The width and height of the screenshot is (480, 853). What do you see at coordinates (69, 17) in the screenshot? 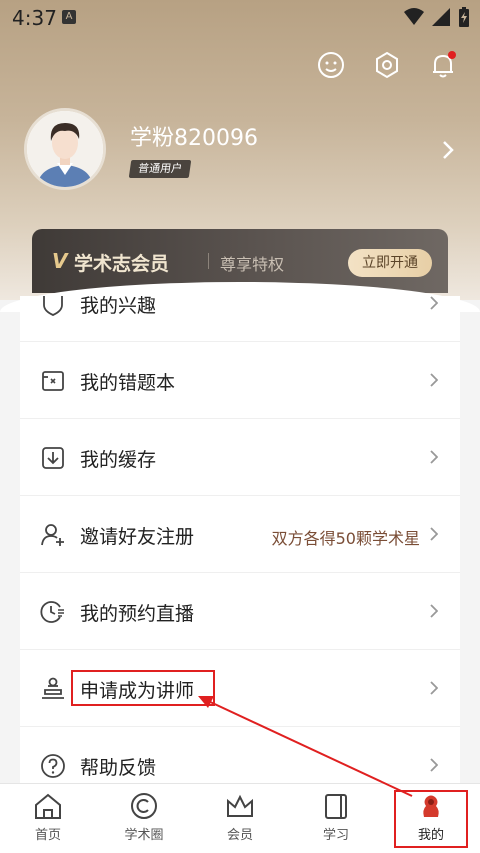
I see `notification-indicator: A` at bounding box center [69, 17].